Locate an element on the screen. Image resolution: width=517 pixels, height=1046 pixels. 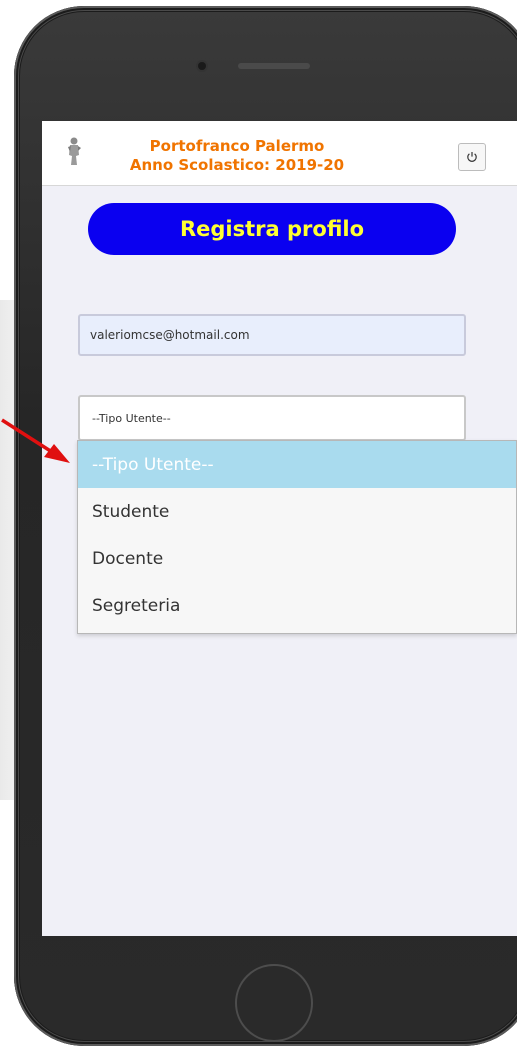
option-segreteria: Segreteria is located at coordinates (297, 605).